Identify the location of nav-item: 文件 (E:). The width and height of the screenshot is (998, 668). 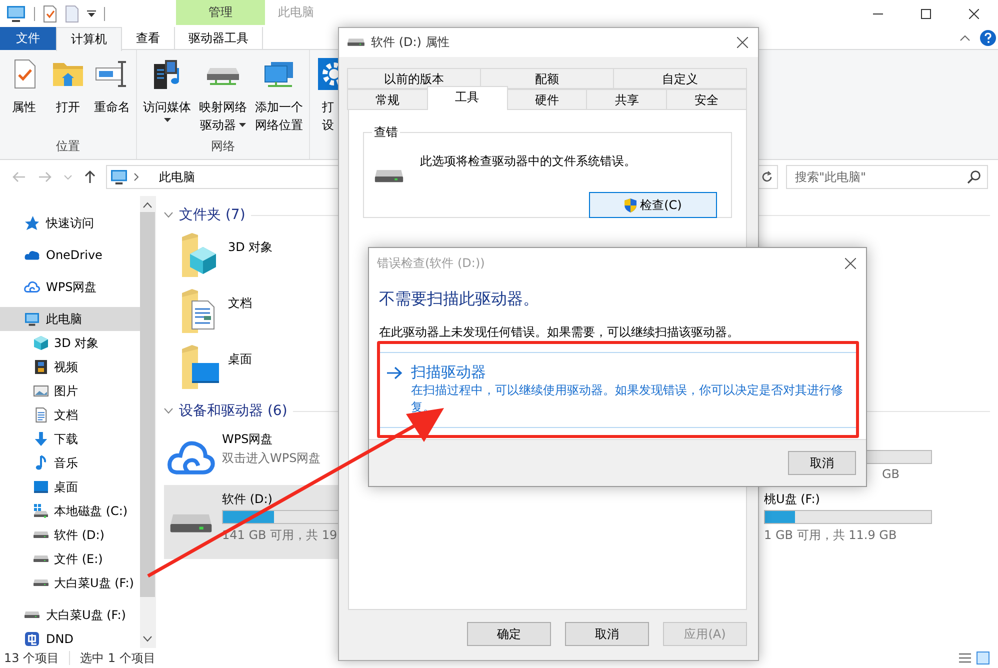
(70, 559).